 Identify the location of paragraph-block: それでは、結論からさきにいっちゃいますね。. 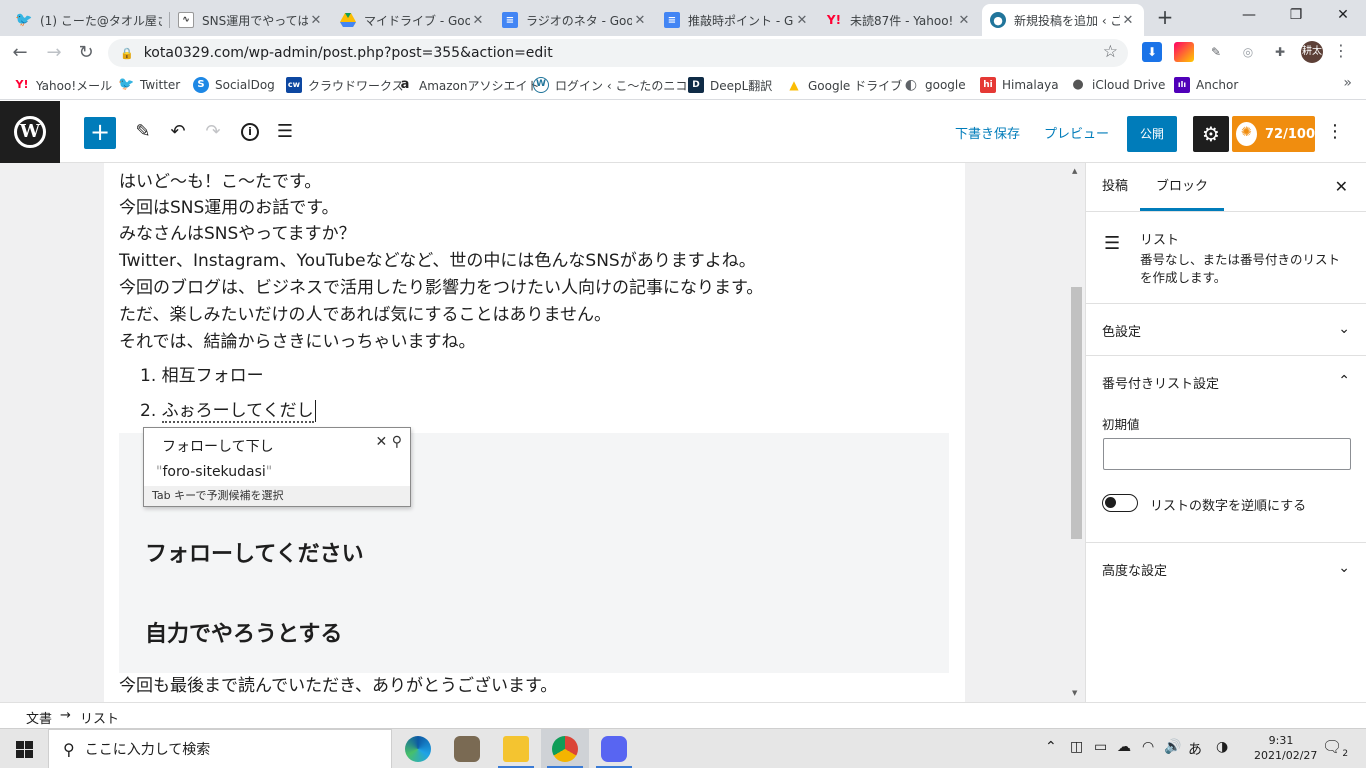
(297, 342).